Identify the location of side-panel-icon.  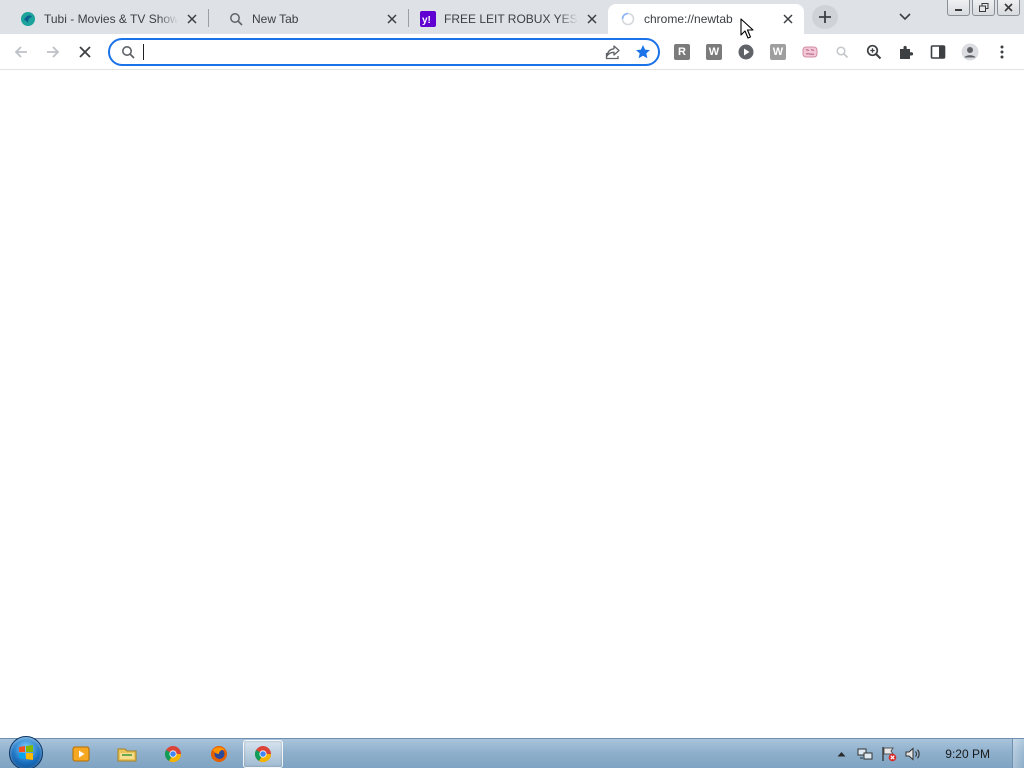
(938, 52).